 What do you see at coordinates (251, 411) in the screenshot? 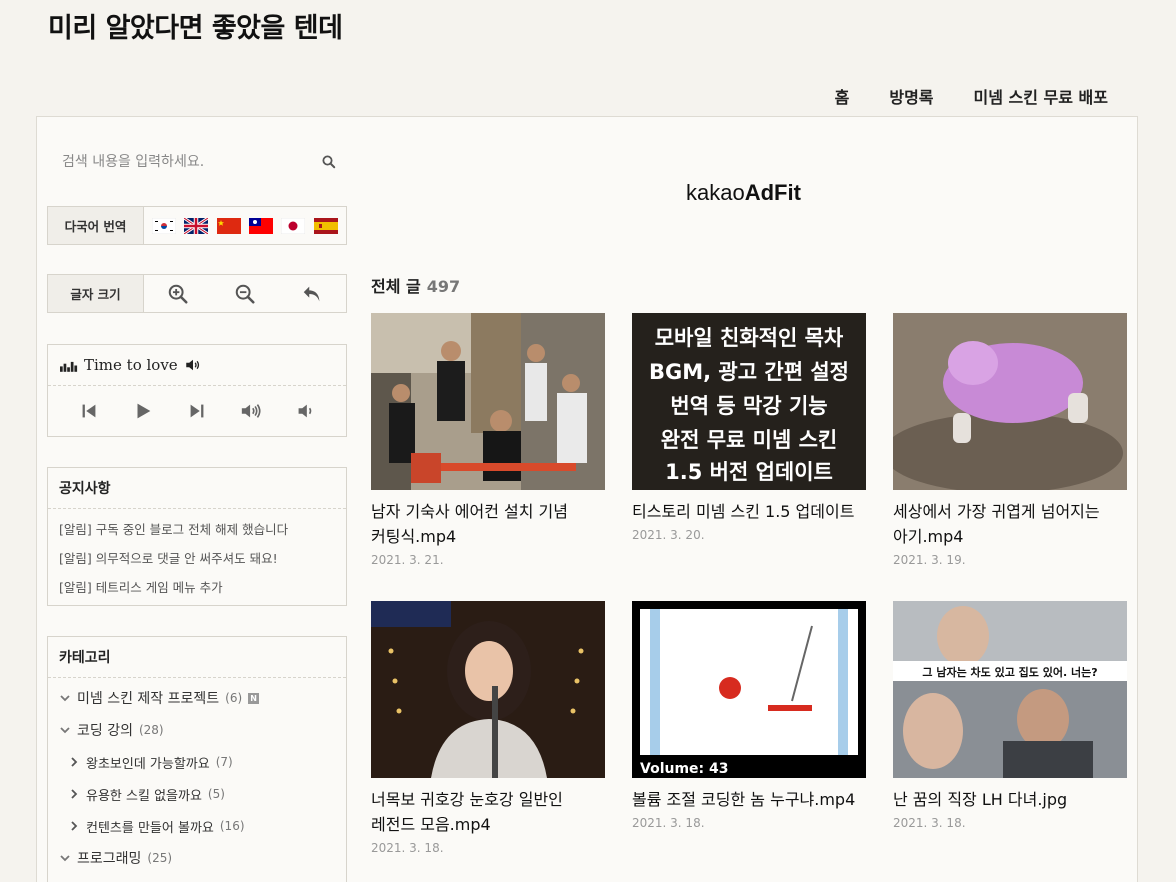
I see `volume-up-icon` at bounding box center [251, 411].